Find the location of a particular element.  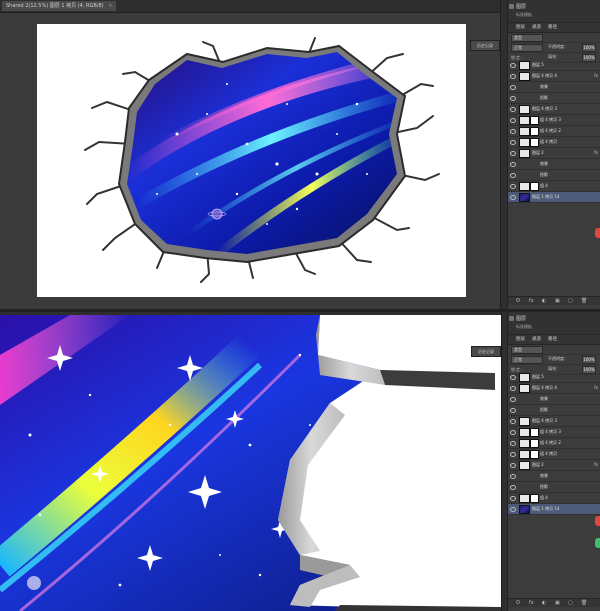

layers-icon is located at coordinates (511, 318).